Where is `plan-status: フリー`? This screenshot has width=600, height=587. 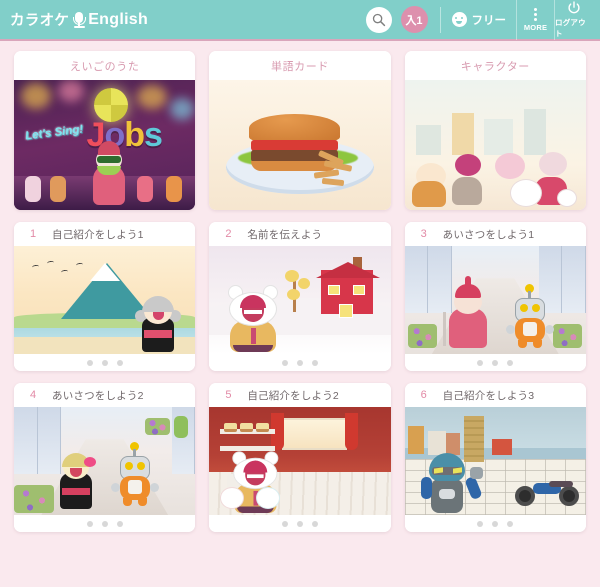 plan-status: フリー is located at coordinates (479, 20).